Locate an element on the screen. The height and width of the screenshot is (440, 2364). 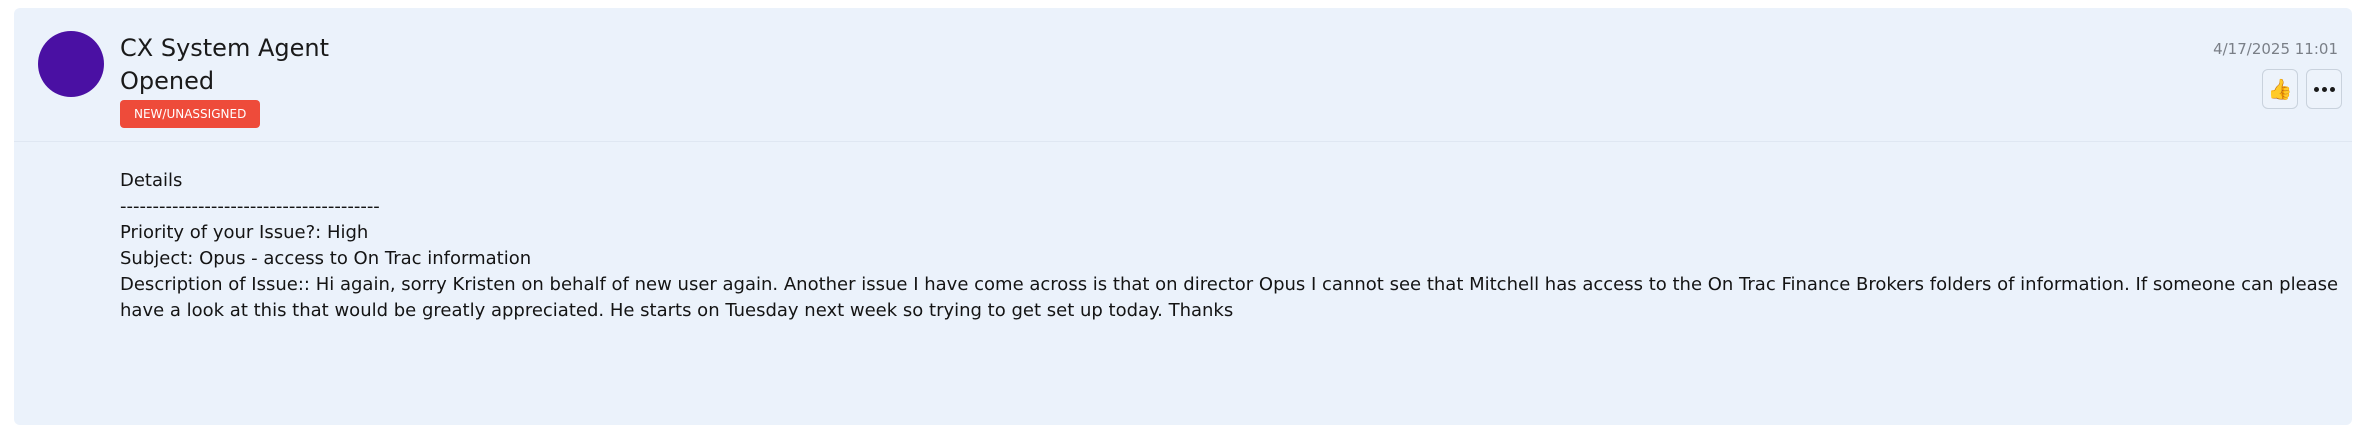
more-horizontal-icon is located at coordinates (2324, 89).